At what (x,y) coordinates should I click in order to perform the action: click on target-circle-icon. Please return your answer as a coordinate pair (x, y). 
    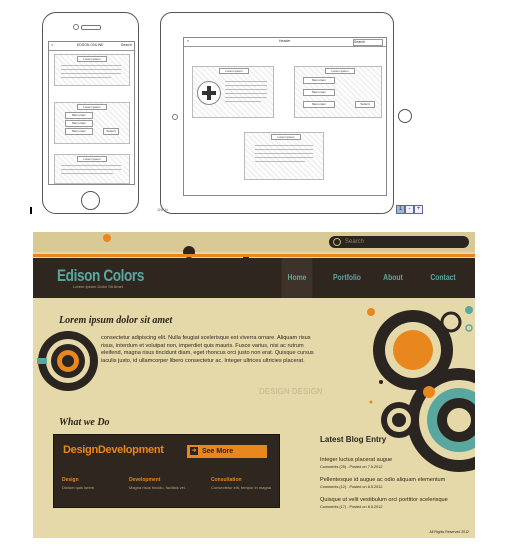
    Looking at the image, I should click on (67, 361).